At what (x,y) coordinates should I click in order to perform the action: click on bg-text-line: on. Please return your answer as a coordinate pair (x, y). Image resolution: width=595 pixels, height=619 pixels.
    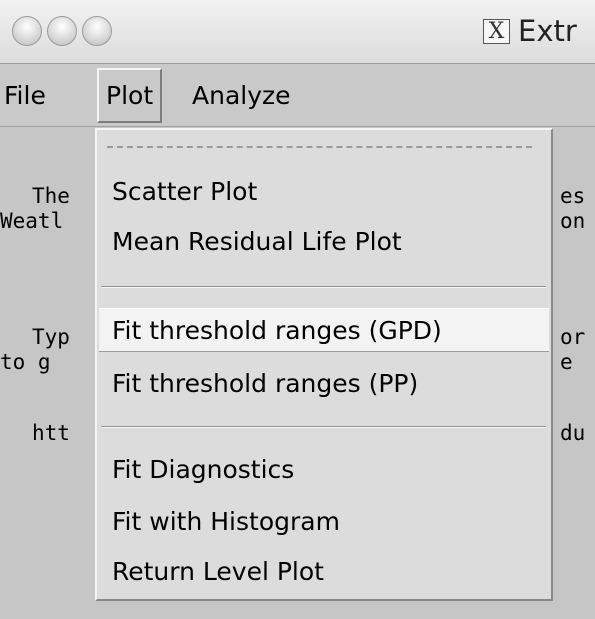
    Looking at the image, I should click on (573, 221).